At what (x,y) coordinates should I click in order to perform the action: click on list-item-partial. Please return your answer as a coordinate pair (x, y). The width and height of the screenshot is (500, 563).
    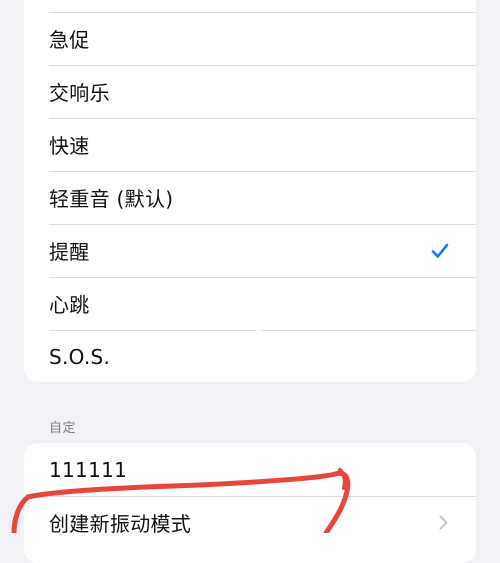
    Looking at the image, I should click on (250, 6).